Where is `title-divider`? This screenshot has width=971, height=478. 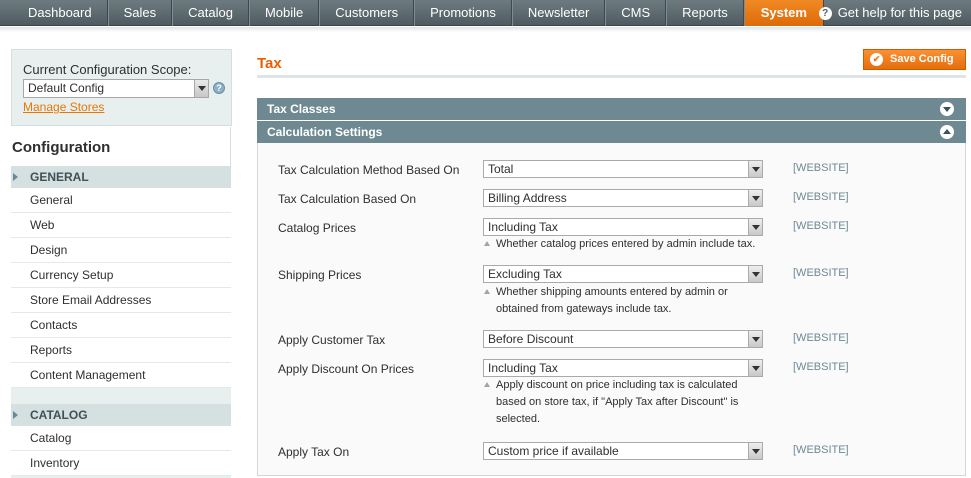
title-divider is located at coordinates (611, 76).